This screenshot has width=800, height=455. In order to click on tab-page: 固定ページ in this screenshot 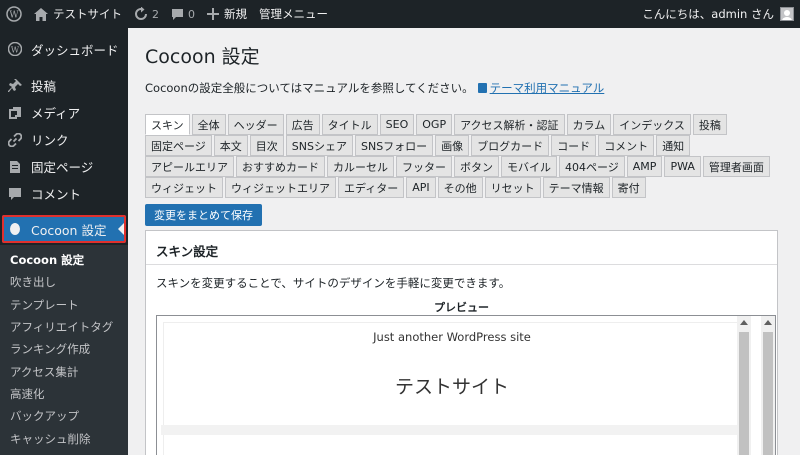, I will do `click(178, 145)`.